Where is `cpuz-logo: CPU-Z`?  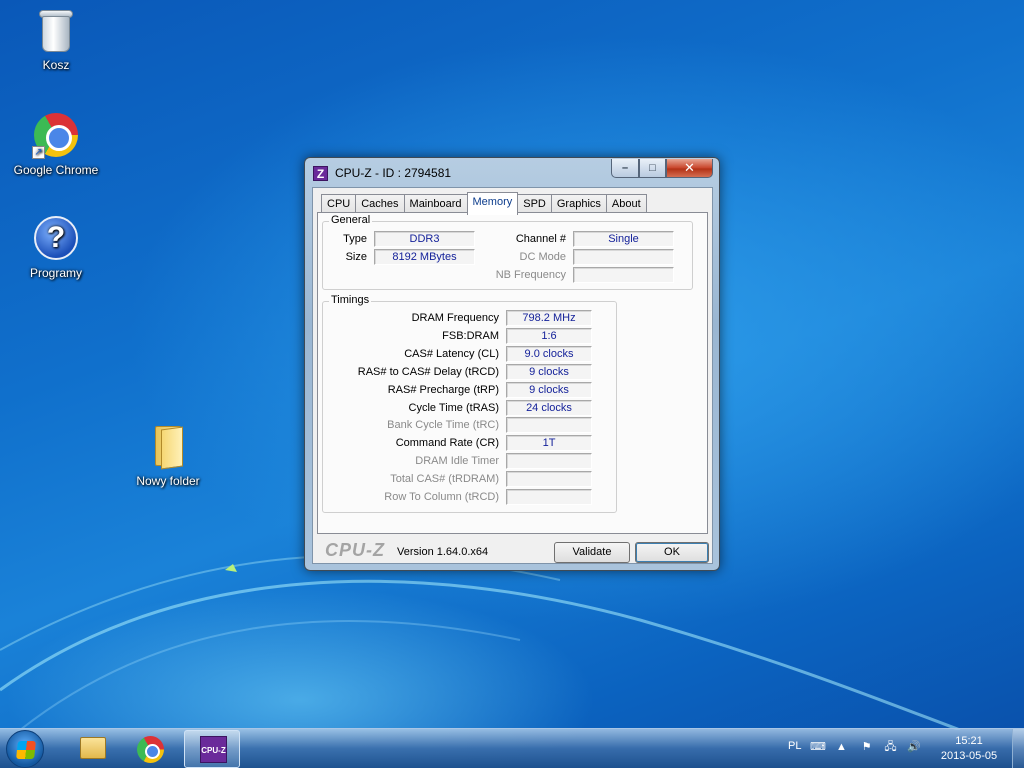
cpuz-logo: CPU-Z is located at coordinates (355, 550).